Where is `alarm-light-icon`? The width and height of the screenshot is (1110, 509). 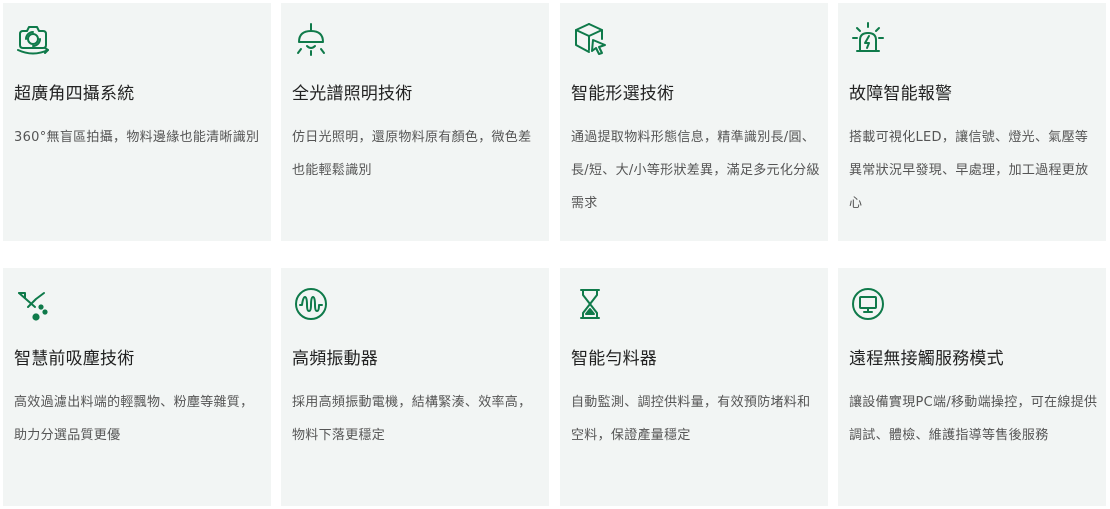
alarm-light-icon is located at coordinates (868, 39).